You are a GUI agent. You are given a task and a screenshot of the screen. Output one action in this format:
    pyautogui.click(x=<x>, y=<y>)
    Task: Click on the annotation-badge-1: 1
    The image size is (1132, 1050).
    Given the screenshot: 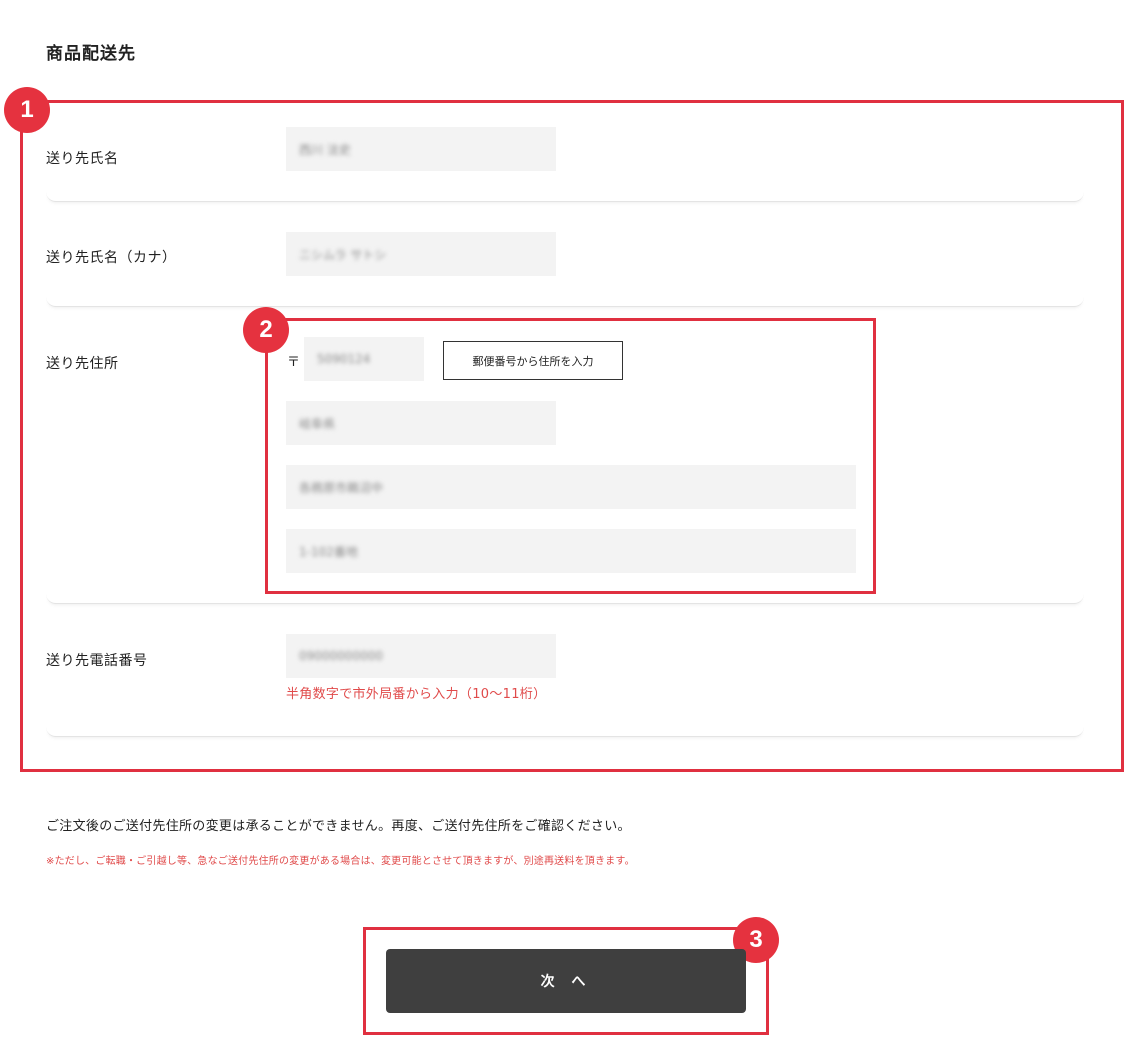 What is the action you would take?
    pyautogui.click(x=27, y=110)
    